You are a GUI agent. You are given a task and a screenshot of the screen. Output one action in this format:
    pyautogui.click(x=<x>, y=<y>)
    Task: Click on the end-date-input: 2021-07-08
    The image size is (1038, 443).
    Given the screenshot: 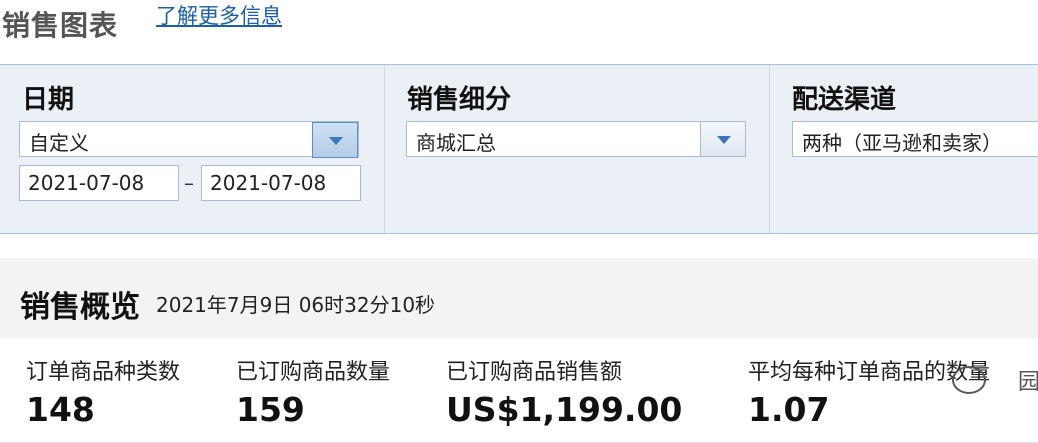 What is the action you would take?
    pyautogui.click(x=281, y=183)
    